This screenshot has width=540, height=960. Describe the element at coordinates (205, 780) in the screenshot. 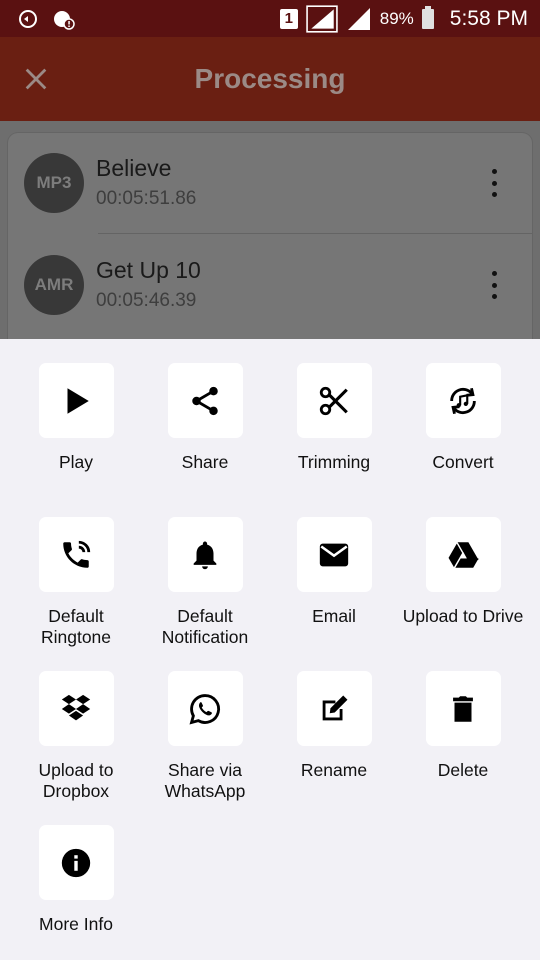

I see `share-via-whatsapp-label: Share via WhatsApp` at that location.